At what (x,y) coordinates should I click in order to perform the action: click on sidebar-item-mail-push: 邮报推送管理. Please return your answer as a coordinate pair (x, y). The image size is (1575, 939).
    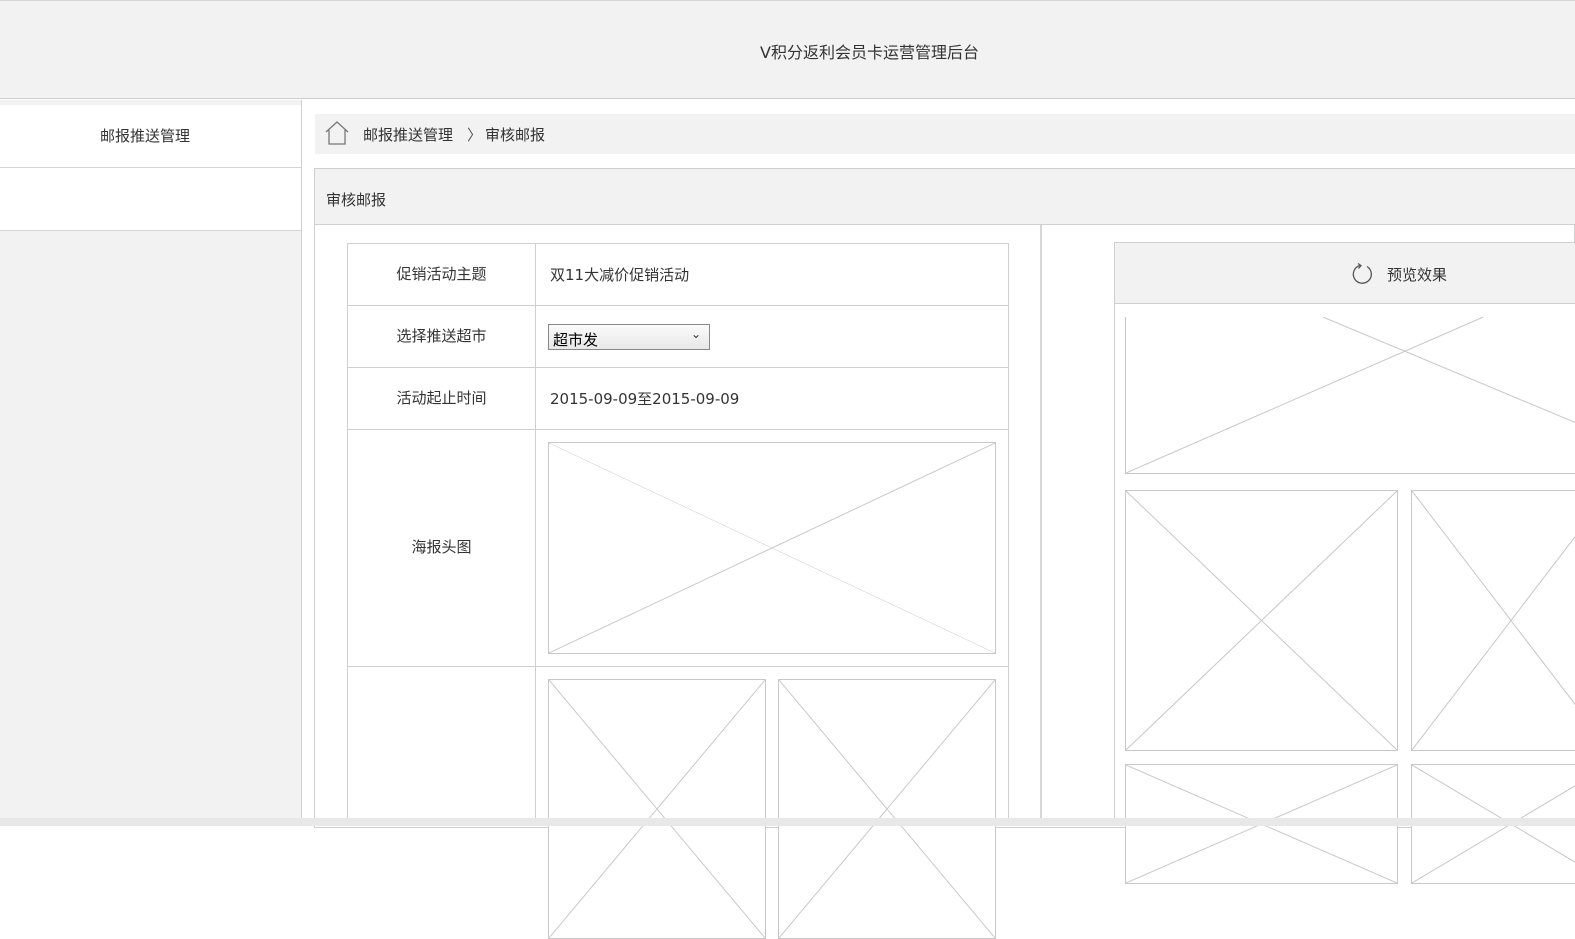
    Looking at the image, I should click on (150, 136).